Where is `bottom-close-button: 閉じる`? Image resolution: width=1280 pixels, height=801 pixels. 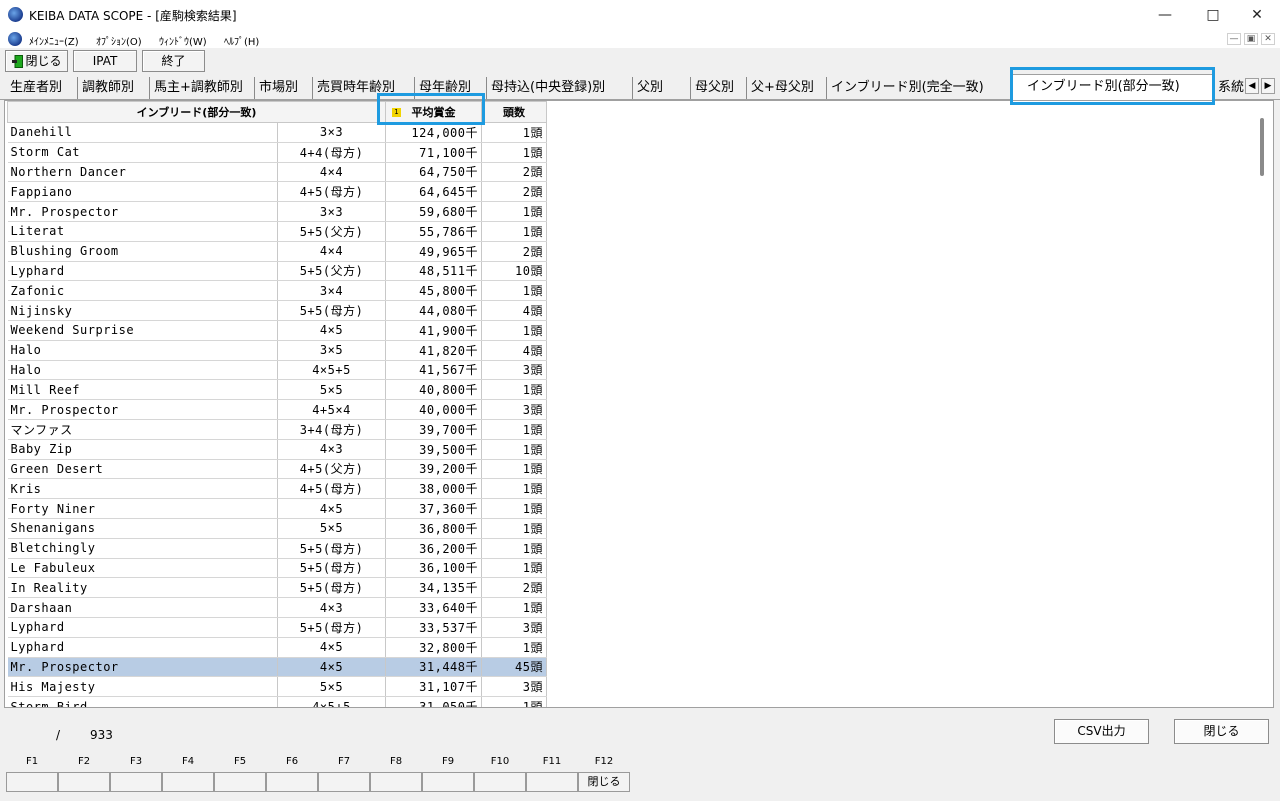
bottom-close-button: 閉じる is located at coordinates (1221, 731).